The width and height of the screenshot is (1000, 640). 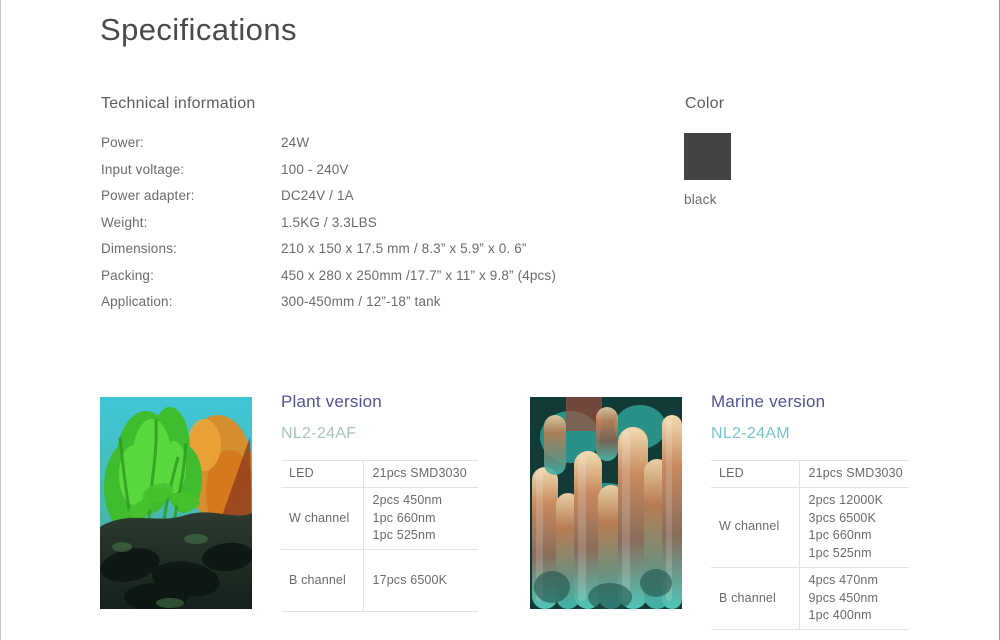 I want to click on color-heading: Color, so click(x=705, y=103).